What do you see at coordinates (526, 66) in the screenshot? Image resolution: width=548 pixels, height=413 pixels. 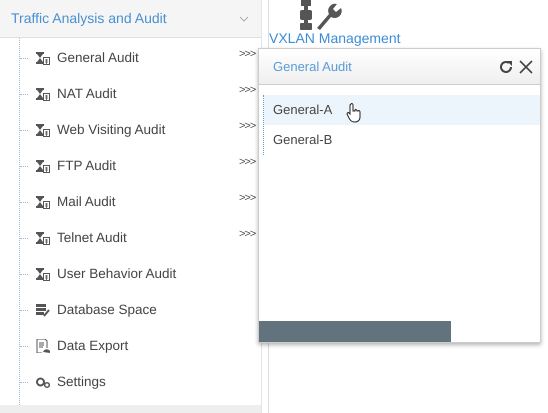 I see `close-icon` at bounding box center [526, 66].